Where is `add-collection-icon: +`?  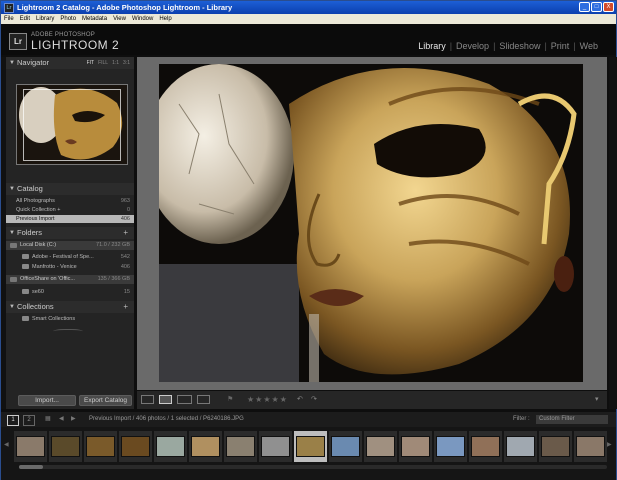
add-collection-icon: + is located at coordinates (125, 307).